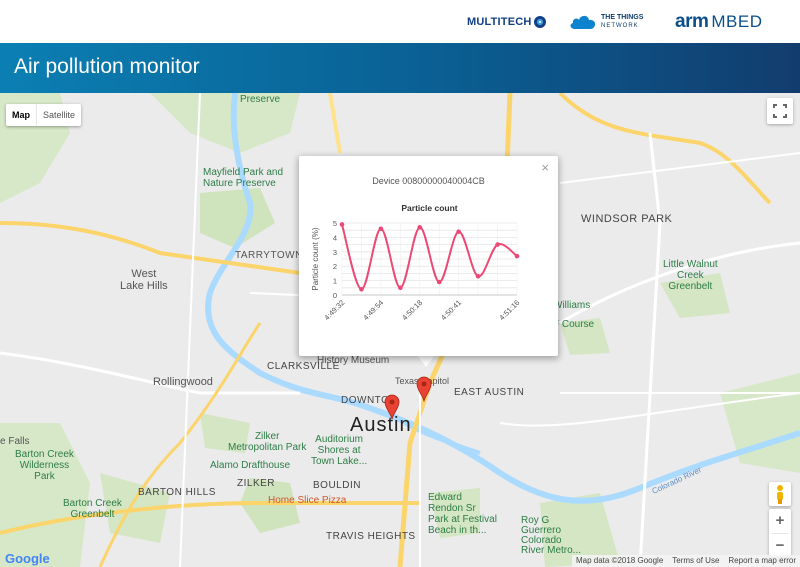 Image resolution: width=800 pixels, height=567 pixels. What do you see at coordinates (177, 492) in the screenshot?
I see `map-label-barton-hills: BARTON HILLS` at bounding box center [177, 492].